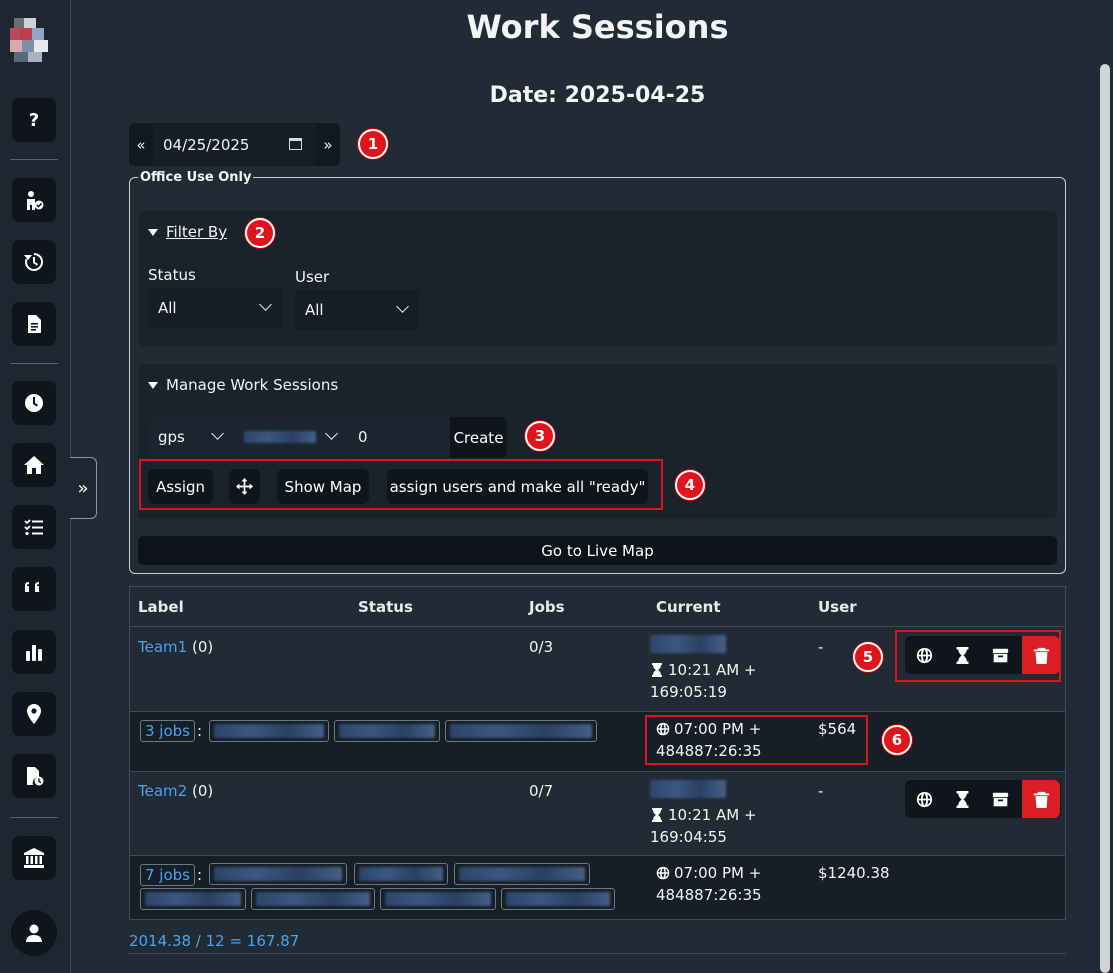 This screenshot has width=1113, height=973. What do you see at coordinates (295, 144) in the screenshot?
I see `calendar-icon` at bounding box center [295, 144].